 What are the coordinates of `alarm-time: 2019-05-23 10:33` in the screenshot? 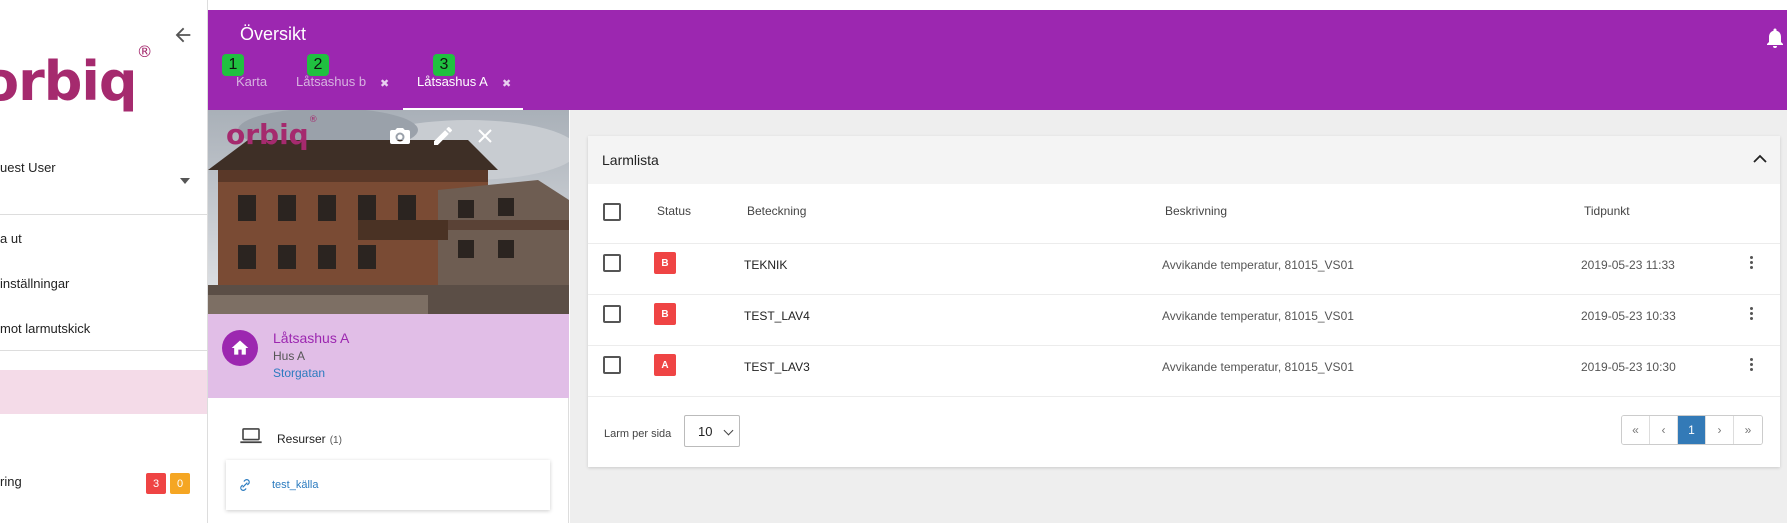 It's located at (1628, 316).